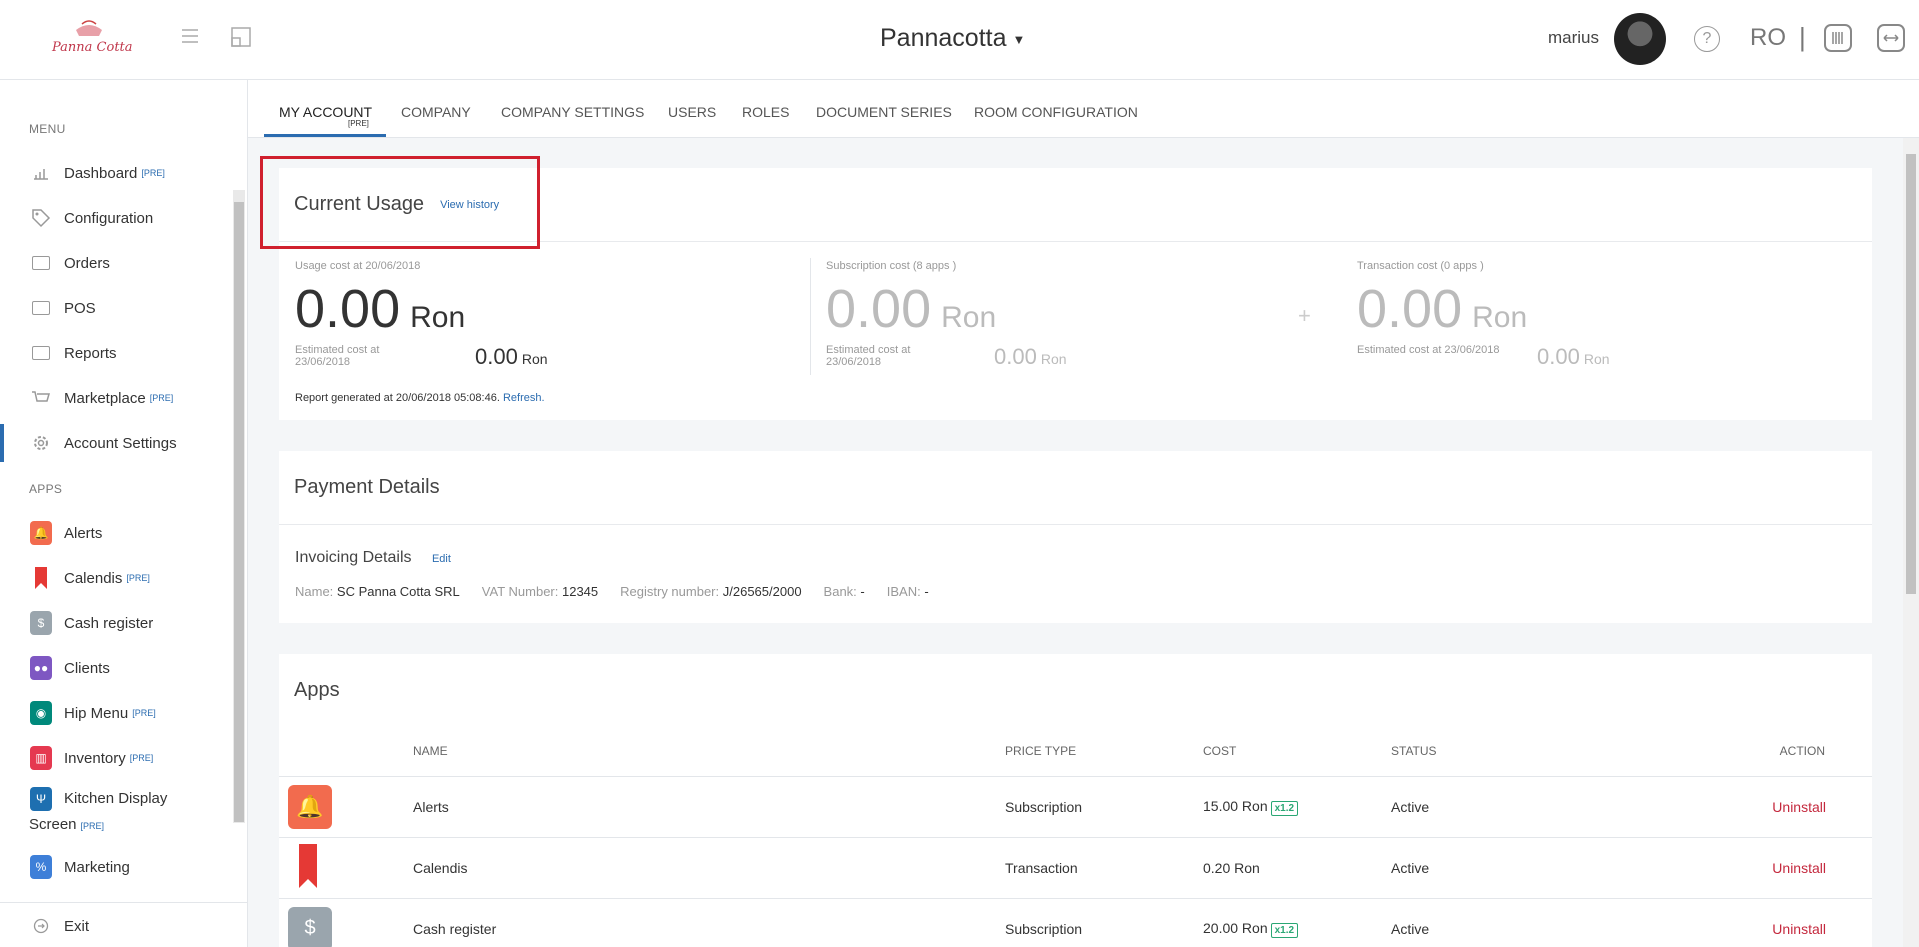 This screenshot has width=1919, height=947. Describe the element at coordinates (91, 47) in the screenshot. I see `svg-text: Panna Cotta` at that location.